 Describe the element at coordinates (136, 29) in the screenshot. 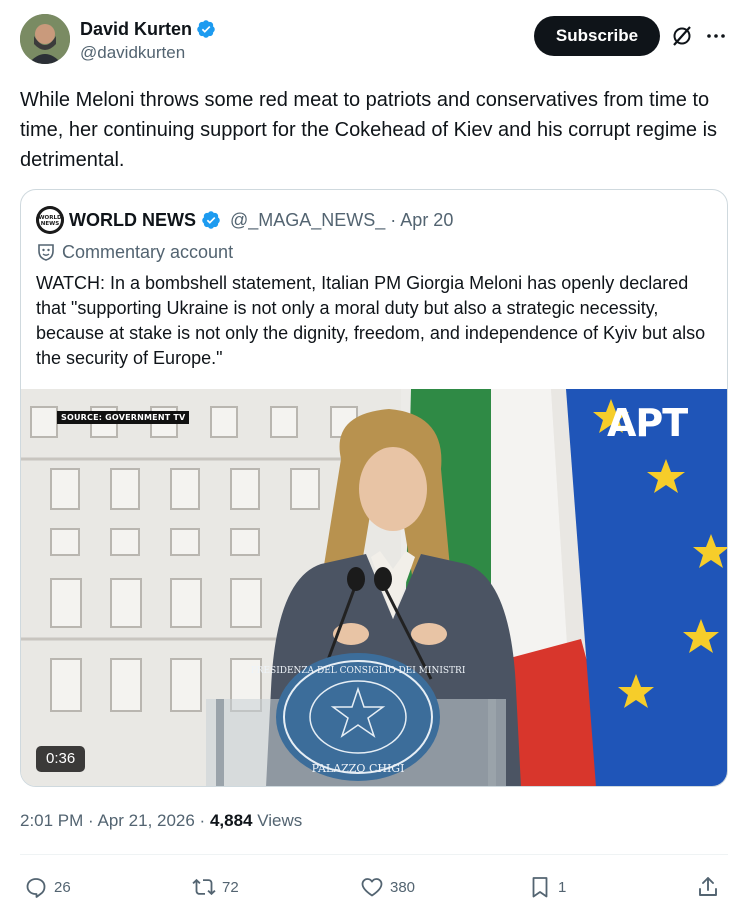

I see `author-name-text: David Kurten` at that location.